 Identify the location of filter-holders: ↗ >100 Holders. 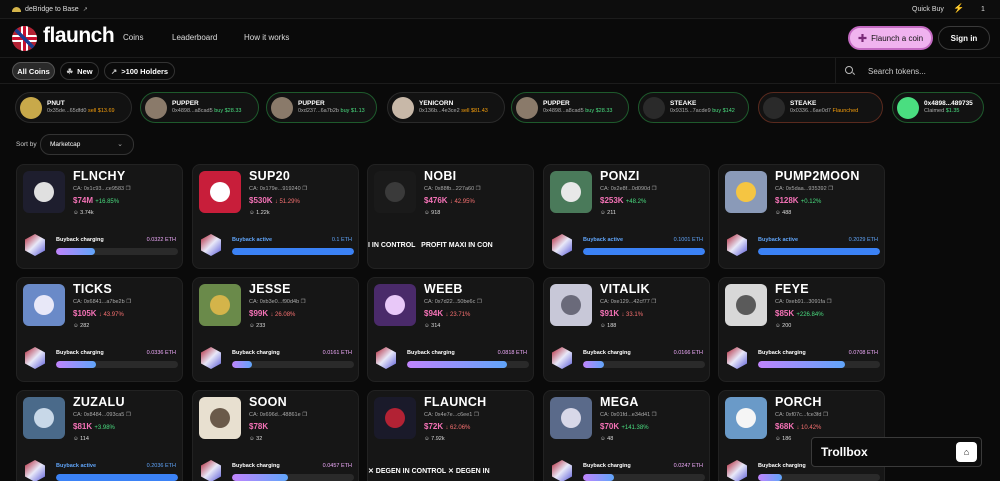
(139, 71).